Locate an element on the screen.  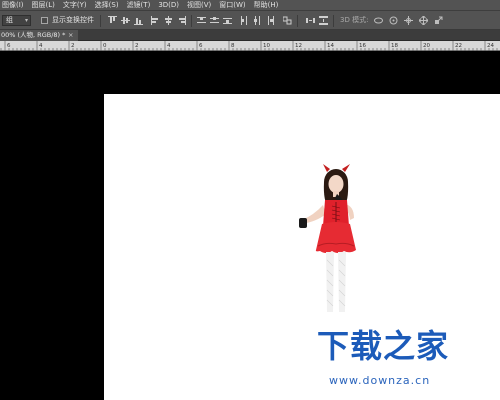
distribute-spacing-icon is located at coordinates (310, 20).